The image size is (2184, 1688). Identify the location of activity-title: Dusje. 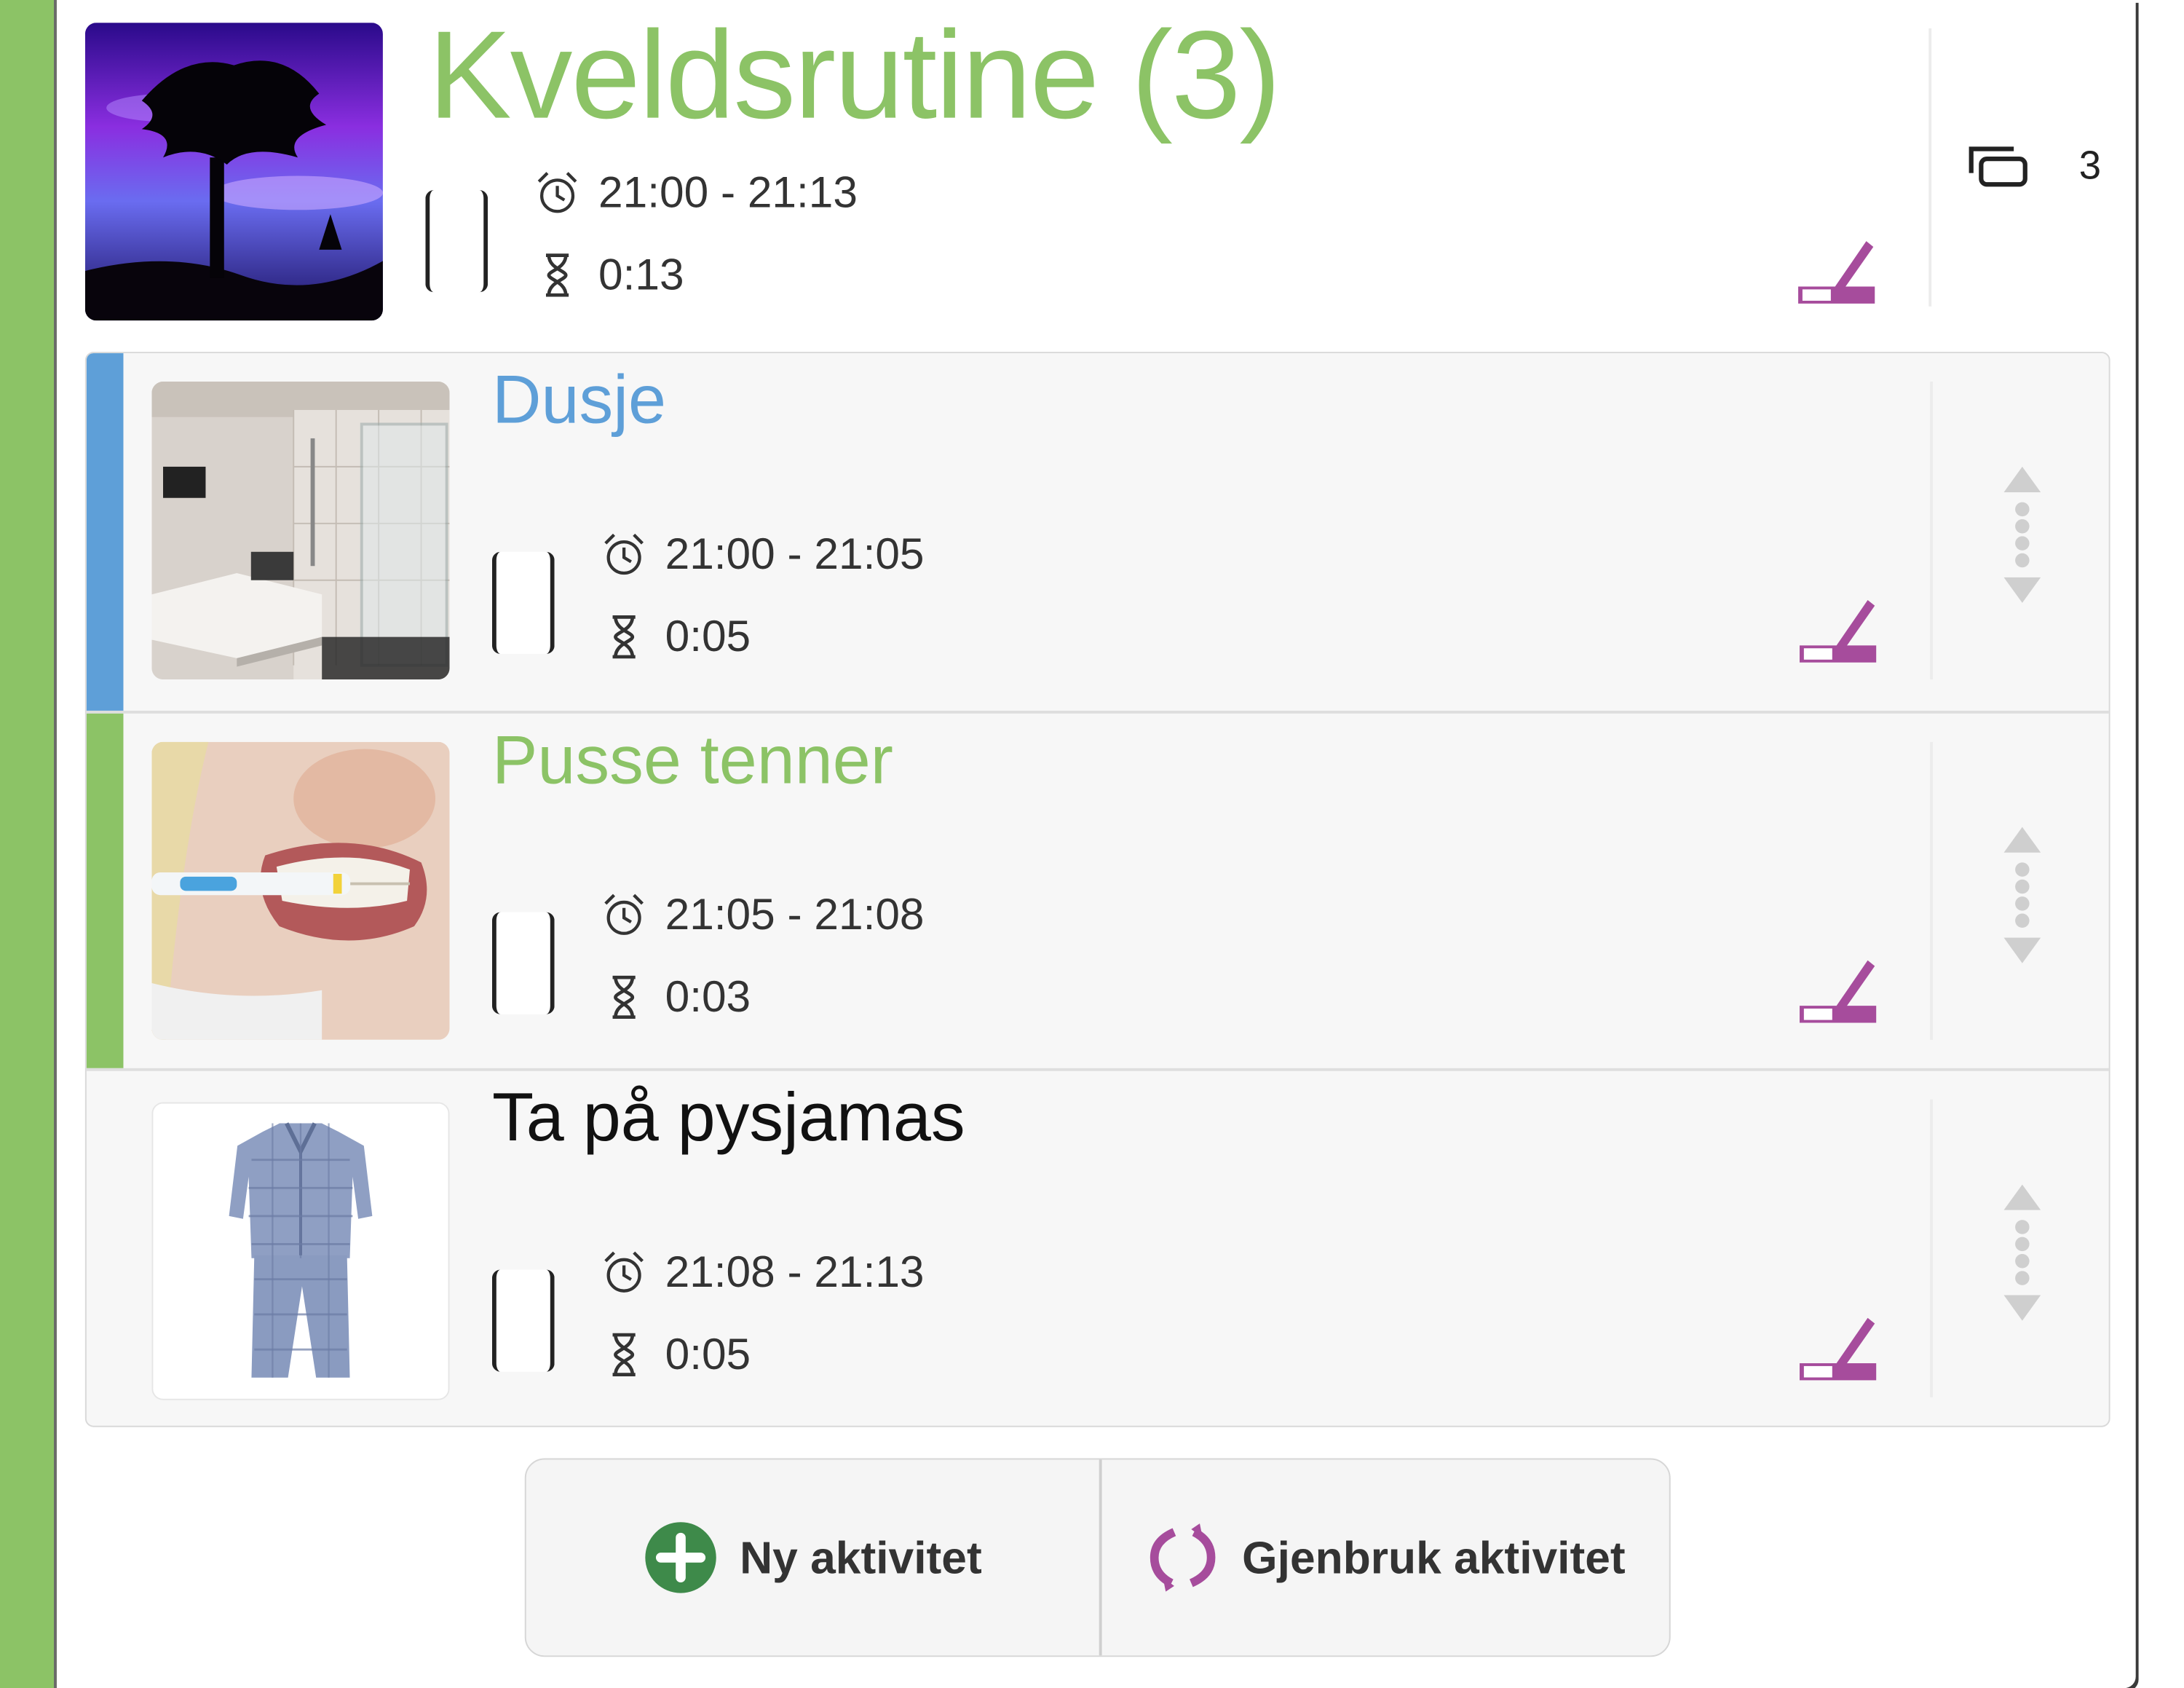
(579, 400).